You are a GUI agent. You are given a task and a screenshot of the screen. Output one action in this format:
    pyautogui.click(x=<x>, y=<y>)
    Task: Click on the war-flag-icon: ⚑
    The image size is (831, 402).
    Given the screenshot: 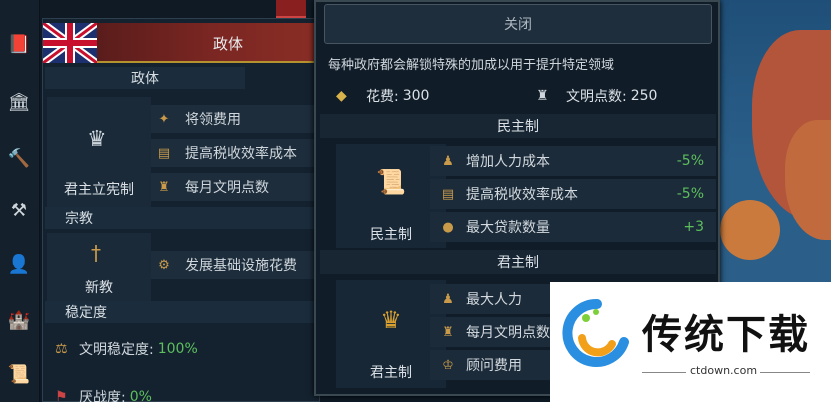 What is the action you would take?
    pyautogui.click(x=61, y=395)
    